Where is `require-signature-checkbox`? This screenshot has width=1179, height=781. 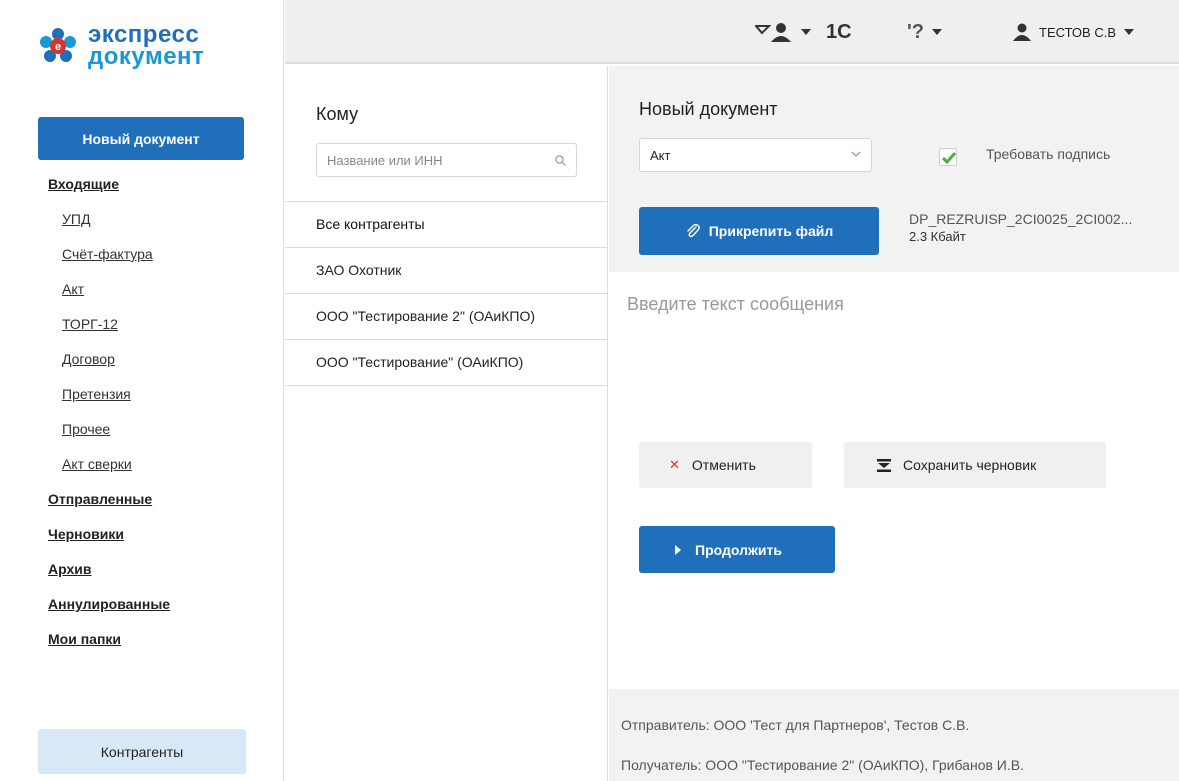 require-signature-checkbox is located at coordinates (948, 157).